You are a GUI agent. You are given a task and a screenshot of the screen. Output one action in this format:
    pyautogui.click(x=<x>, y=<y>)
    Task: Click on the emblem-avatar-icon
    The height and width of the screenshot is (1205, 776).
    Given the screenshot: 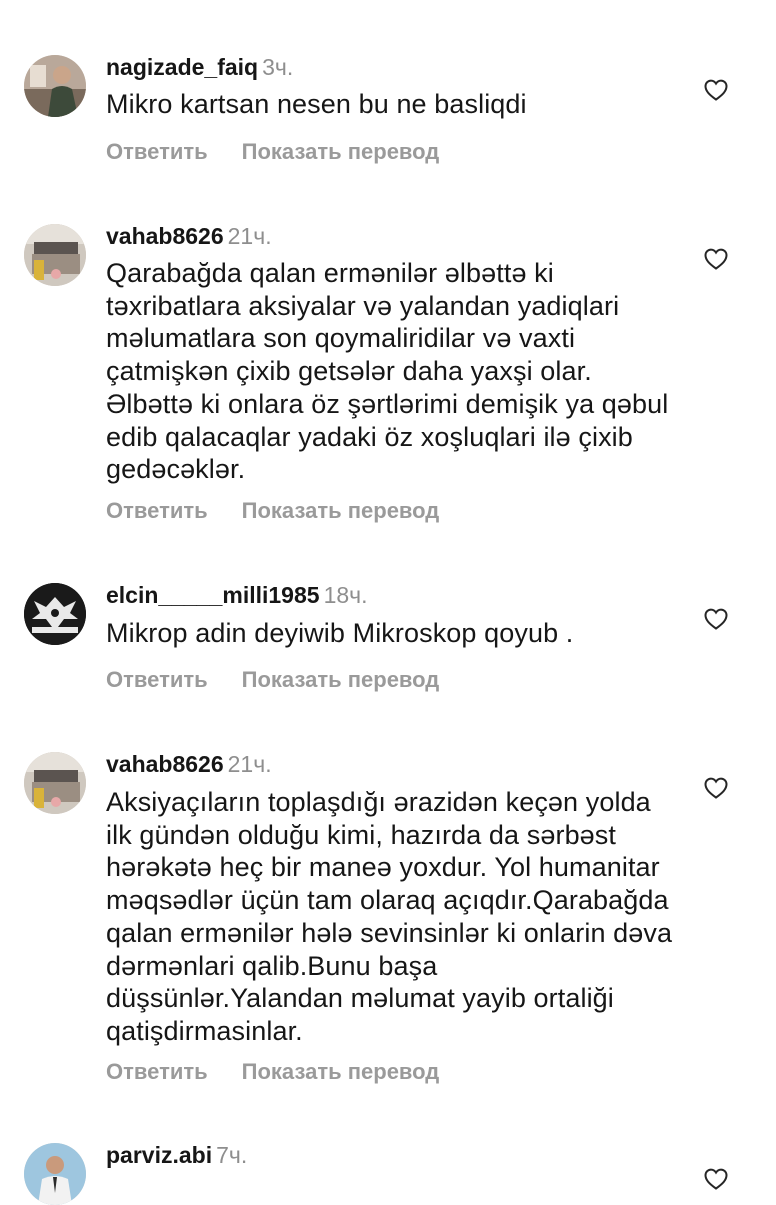 What is the action you would take?
    pyautogui.click(x=55, y=614)
    